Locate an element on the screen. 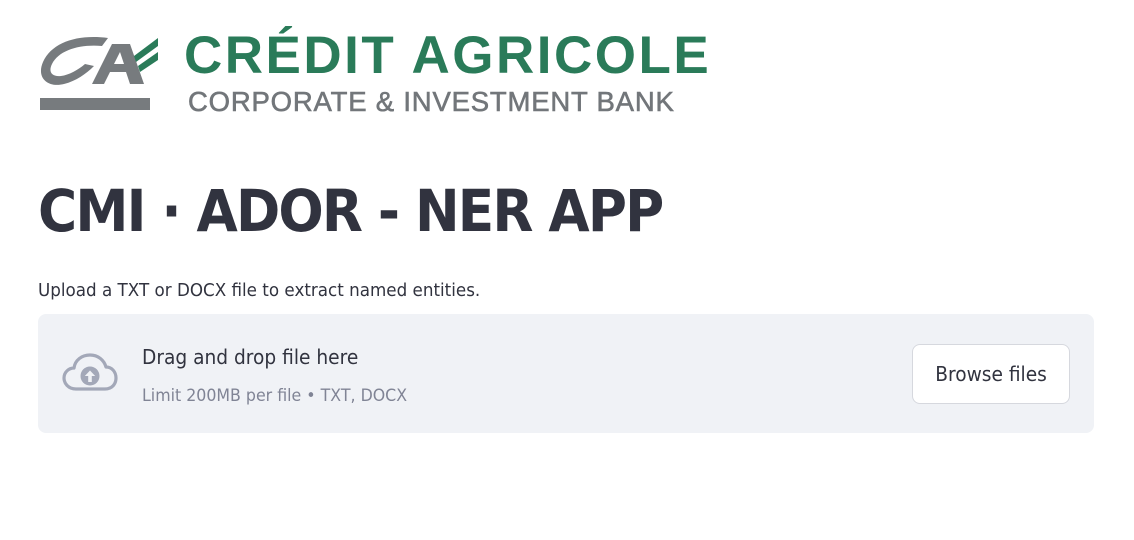  dropzone-instructions: Drag and drop file here is located at coordinates (250, 357).